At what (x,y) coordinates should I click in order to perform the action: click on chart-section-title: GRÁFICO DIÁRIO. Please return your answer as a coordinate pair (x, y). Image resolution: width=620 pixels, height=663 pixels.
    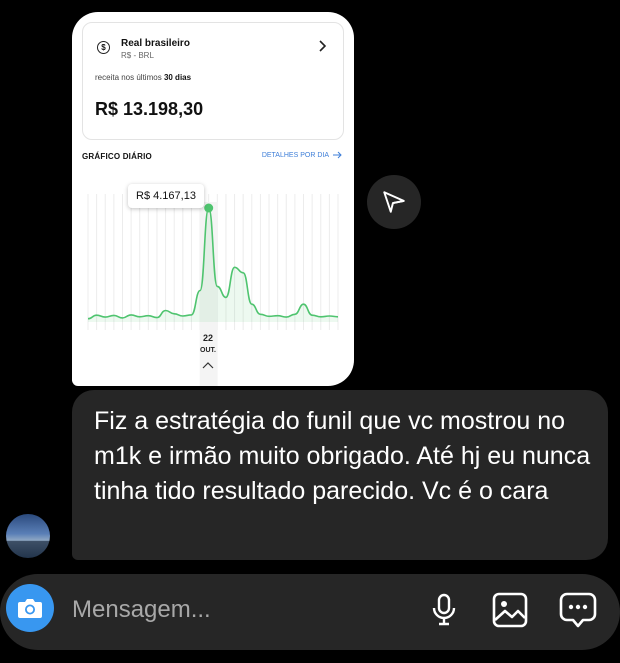
    Looking at the image, I should click on (117, 156).